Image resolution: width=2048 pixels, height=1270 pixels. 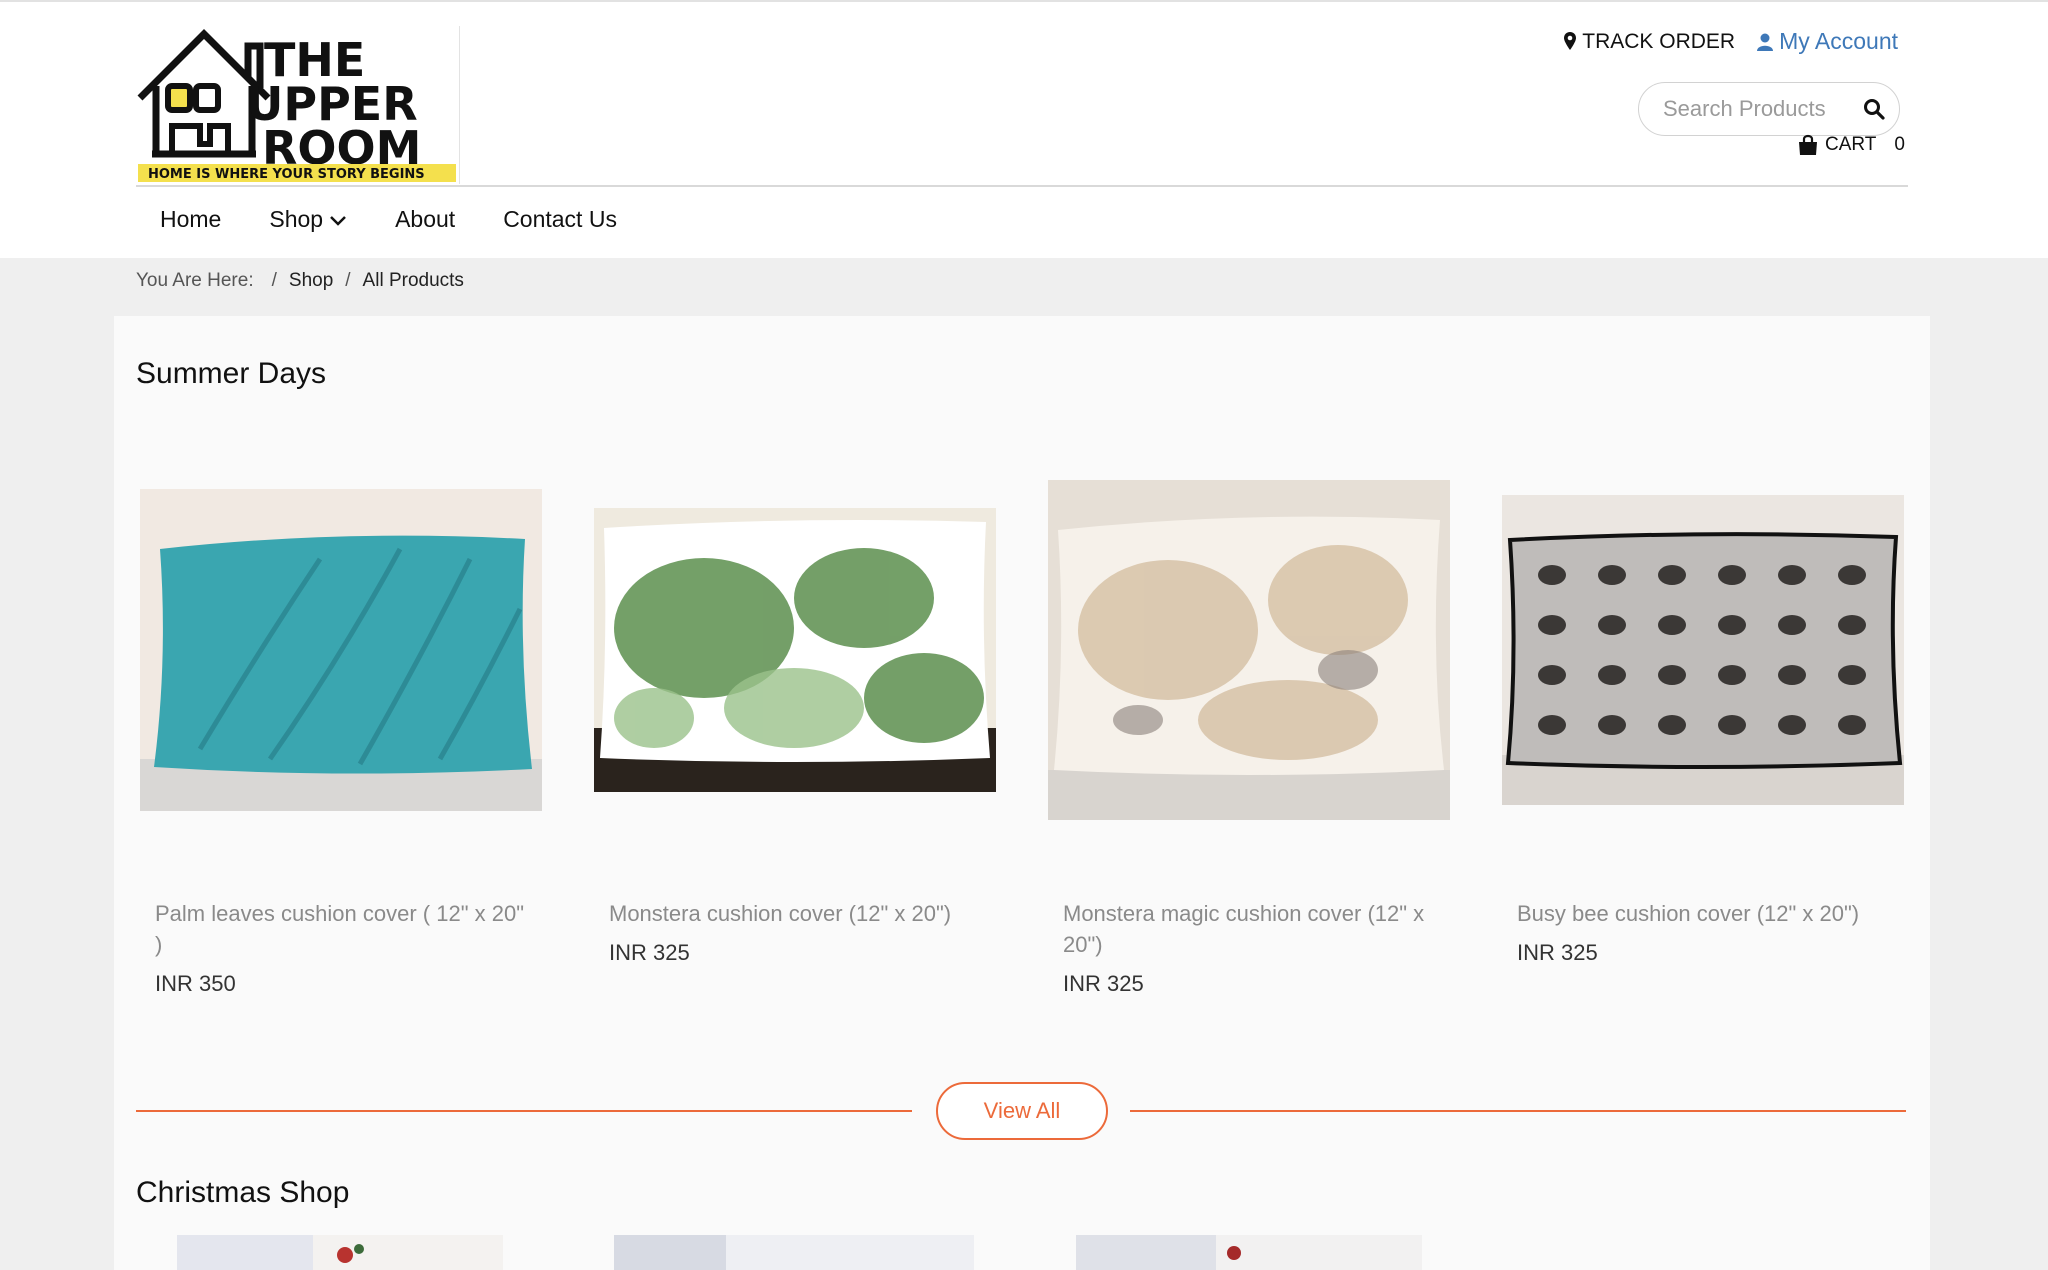 I want to click on divider-line-right, so click(x=1518, y=1111).